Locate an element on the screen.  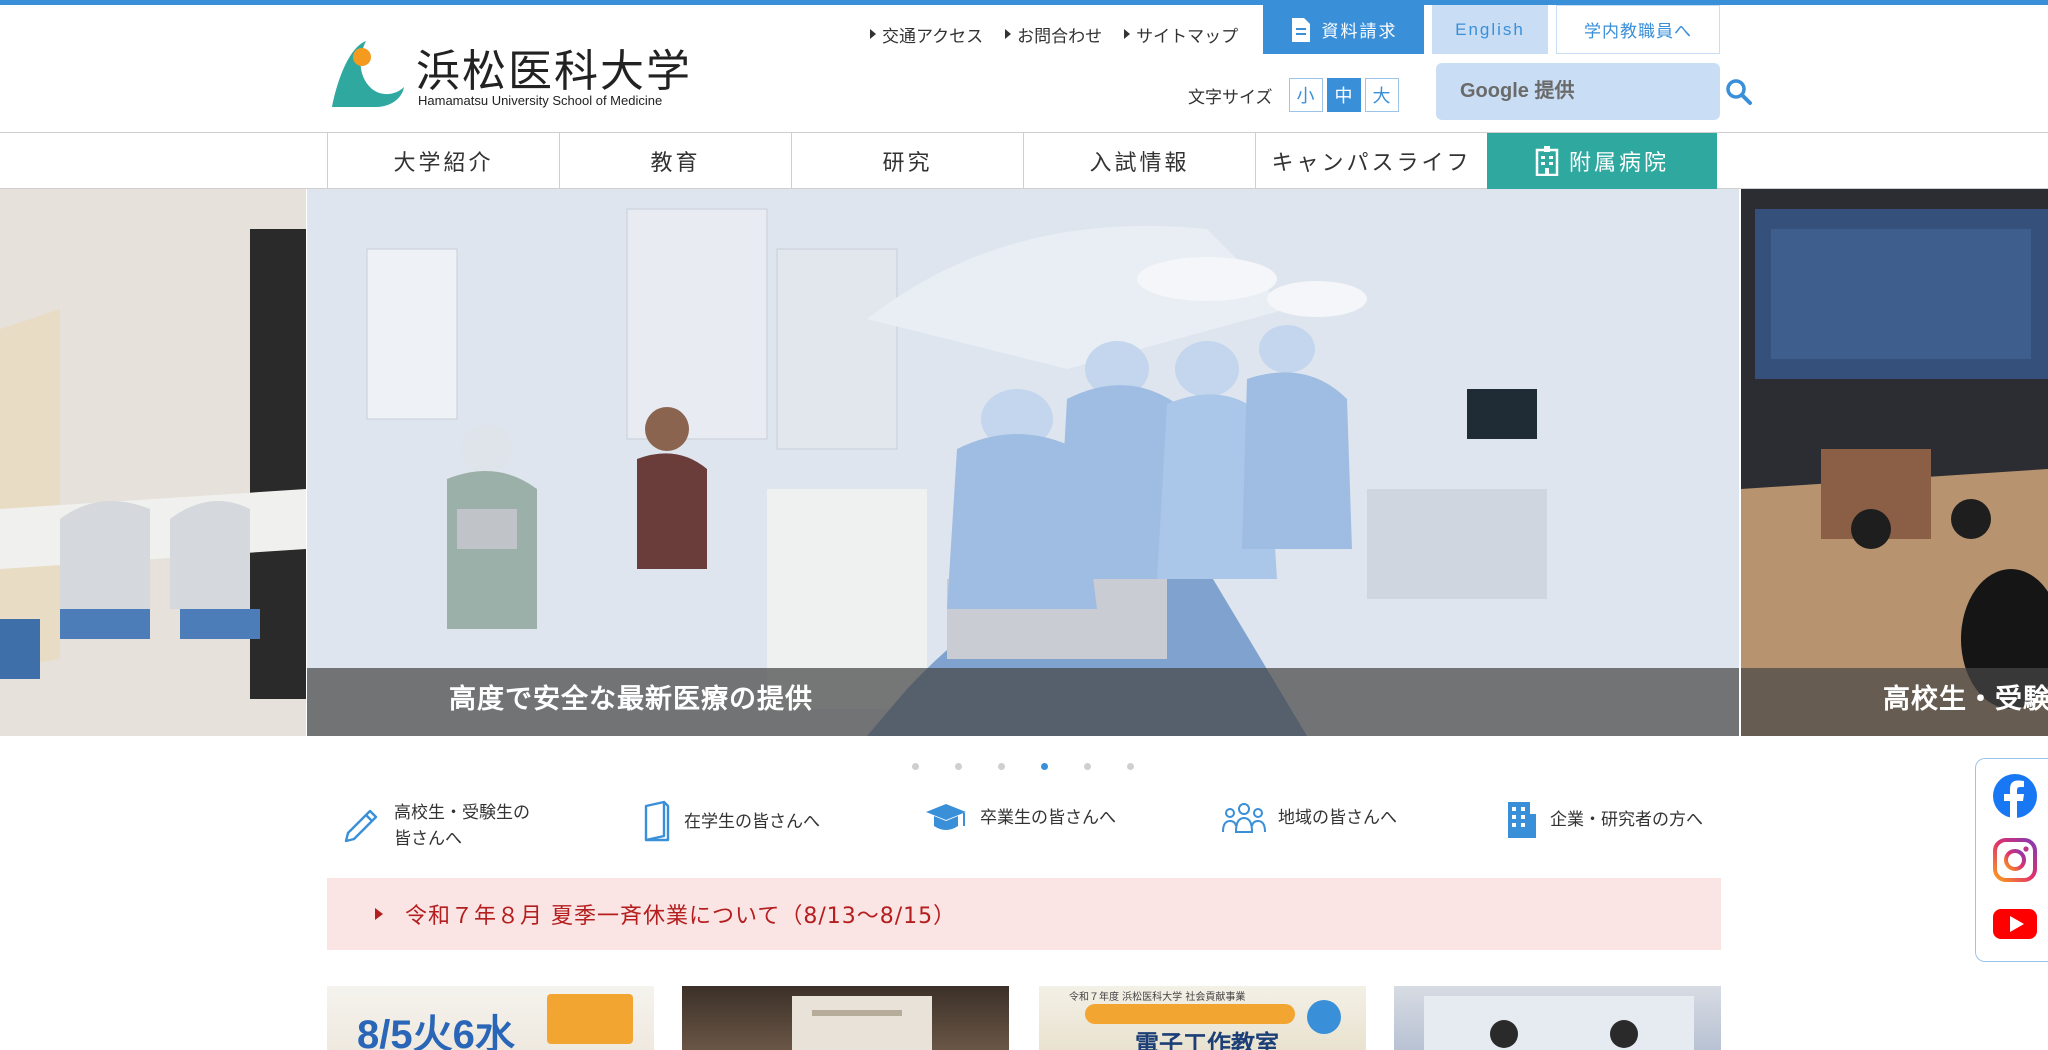
hospital-building-icon is located at coordinates (1547, 161).